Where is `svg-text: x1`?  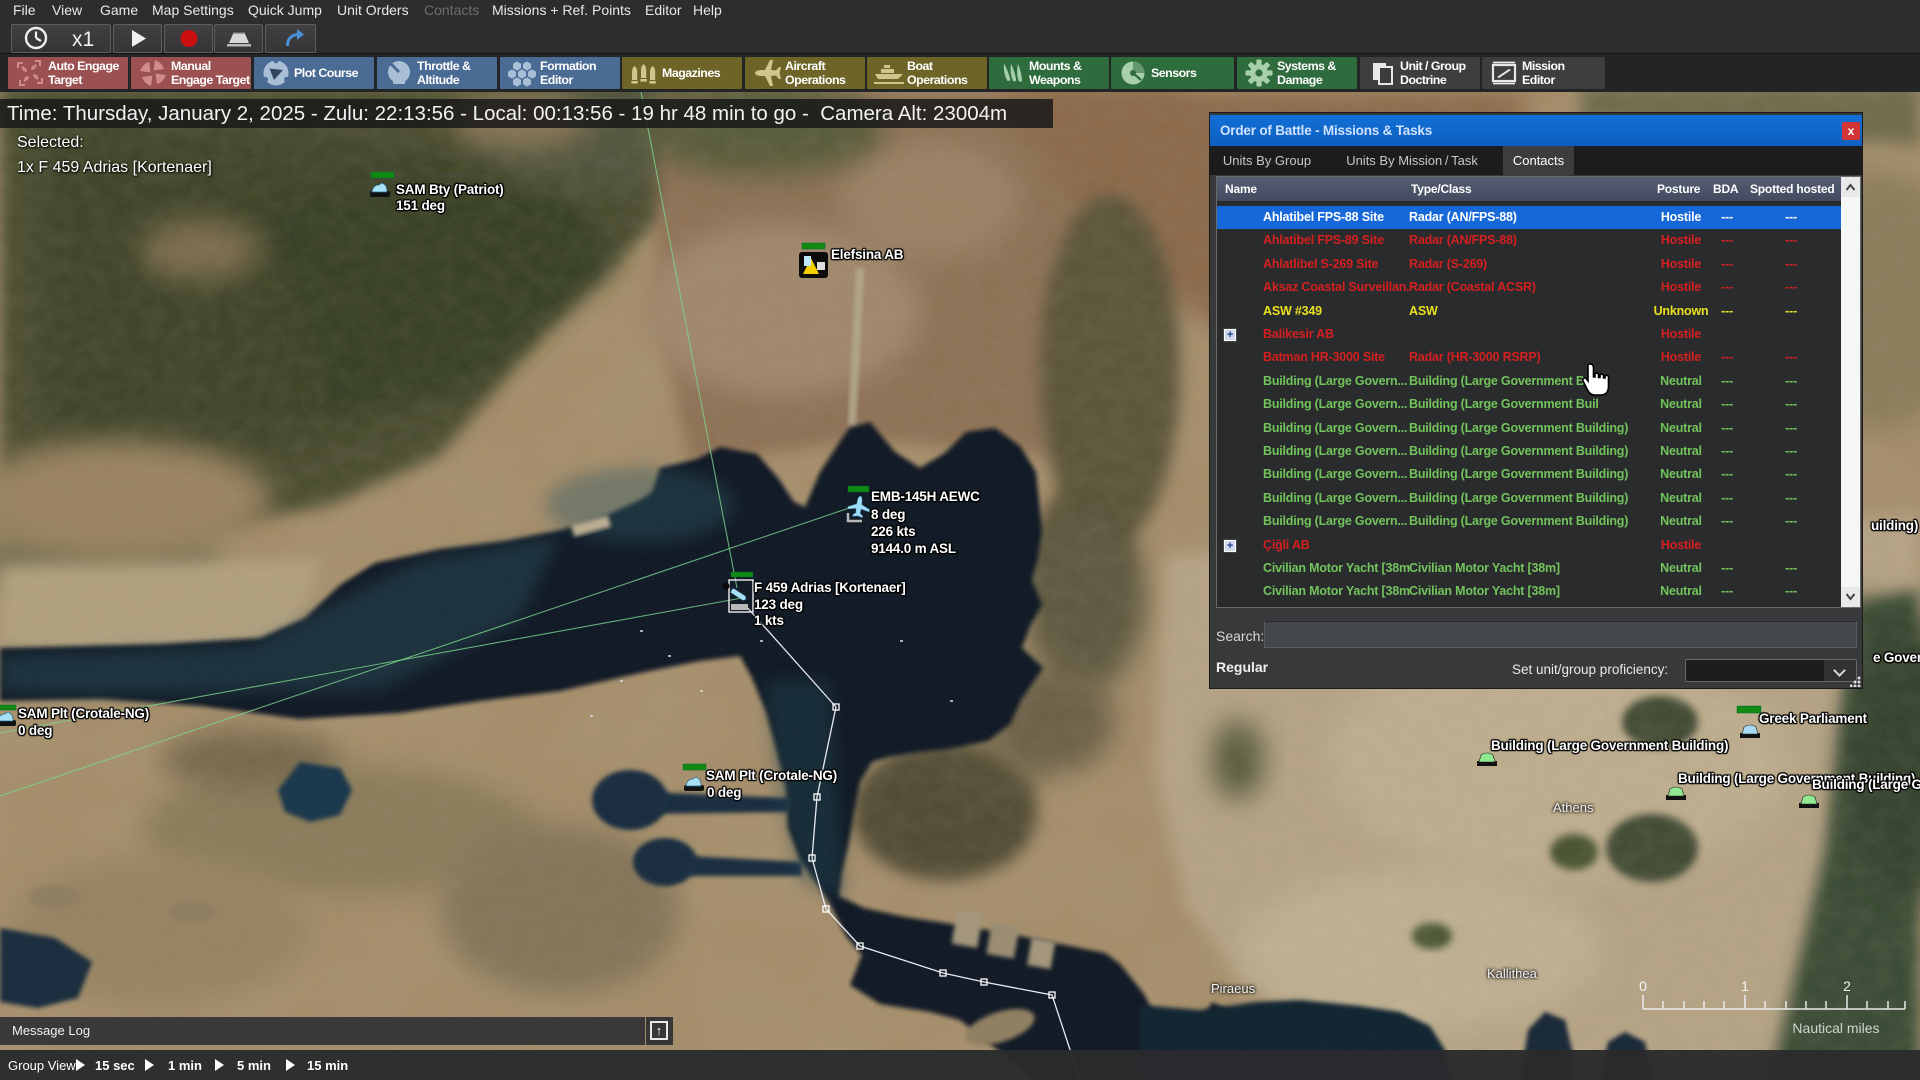
svg-text: x1 is located at coordinates (83, 39).